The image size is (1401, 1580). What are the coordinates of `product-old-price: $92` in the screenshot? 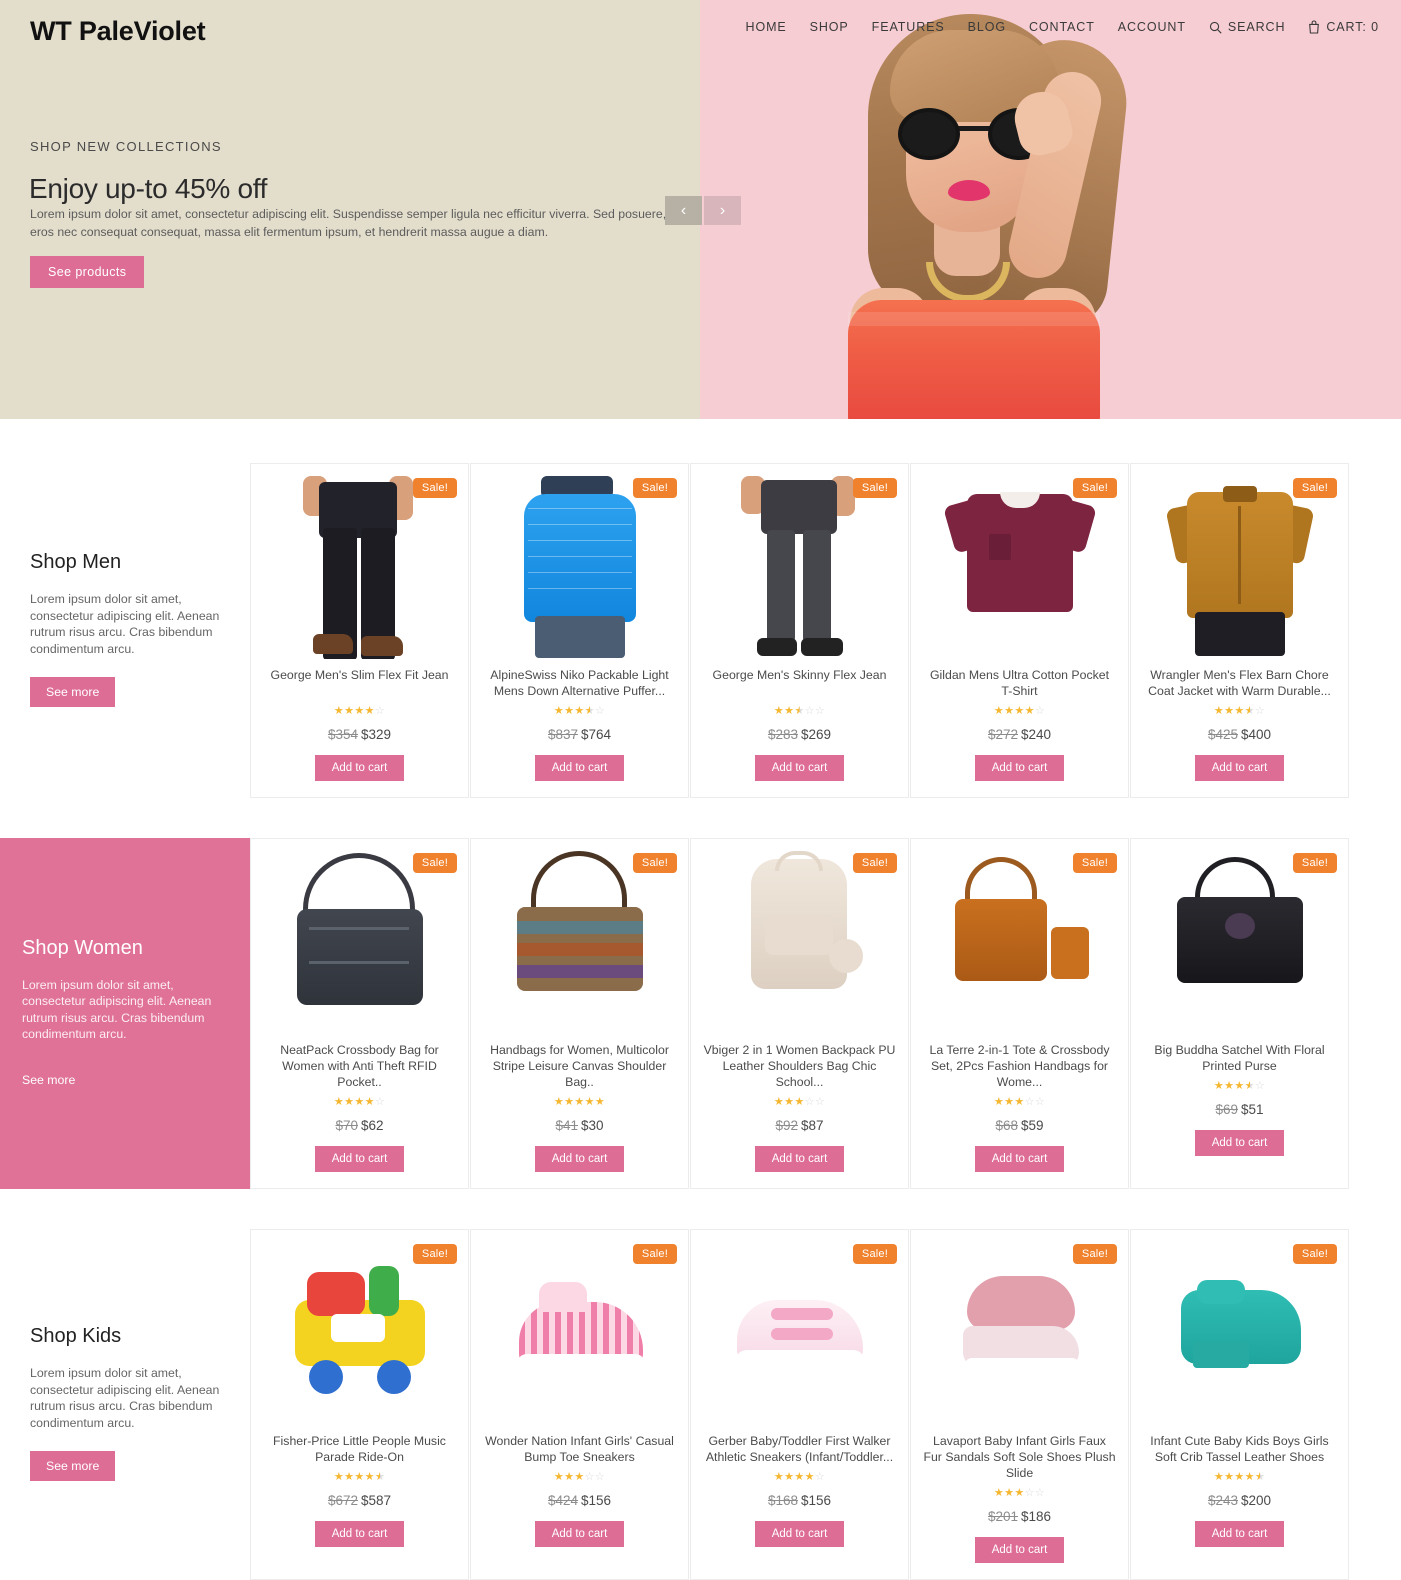 It's located at (786, 1125).